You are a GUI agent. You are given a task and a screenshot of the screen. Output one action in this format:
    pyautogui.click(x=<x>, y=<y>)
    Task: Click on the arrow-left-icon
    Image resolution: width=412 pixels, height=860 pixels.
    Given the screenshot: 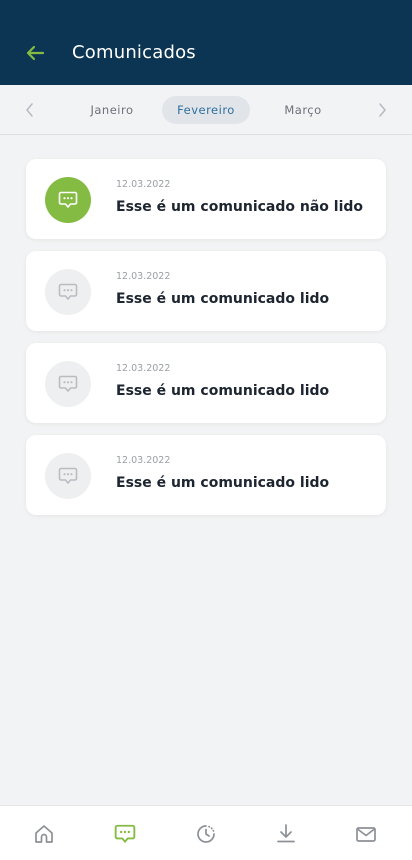 What is the action you would take?
    pyautogui.click(x=35, y=53)
    